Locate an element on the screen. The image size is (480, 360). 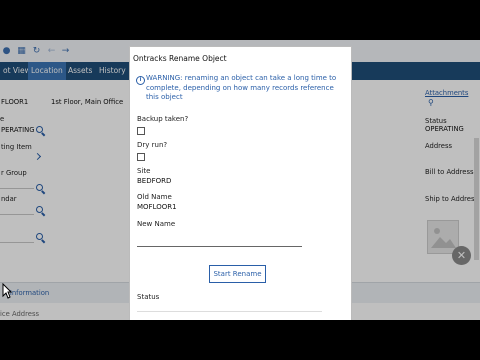
letterbox-top is located at coordinates (240, 20).